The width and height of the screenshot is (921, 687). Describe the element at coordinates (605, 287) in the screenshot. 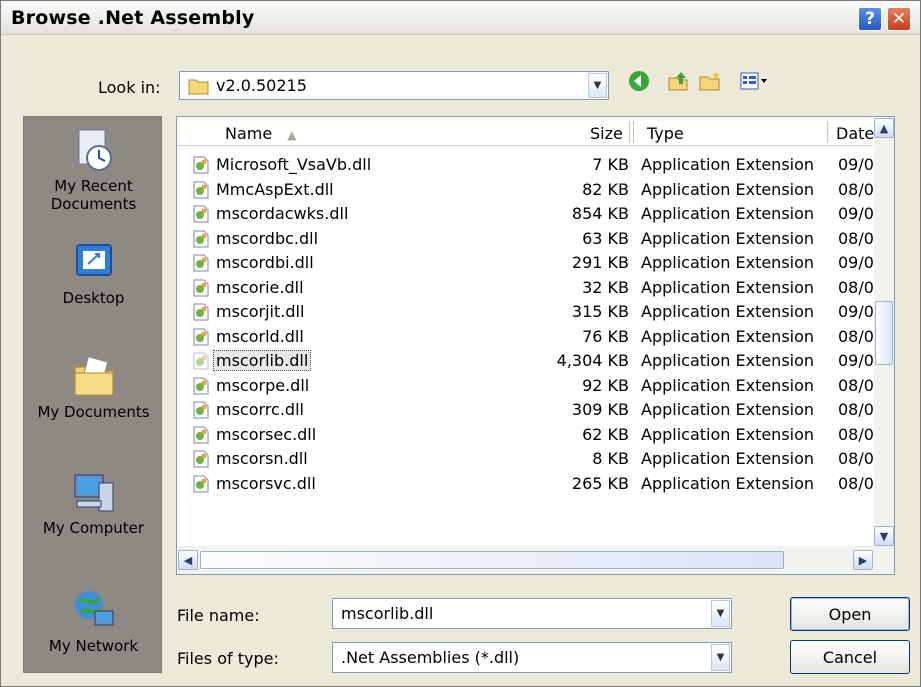

I see `file-size-cell: 32 KB` at that location.